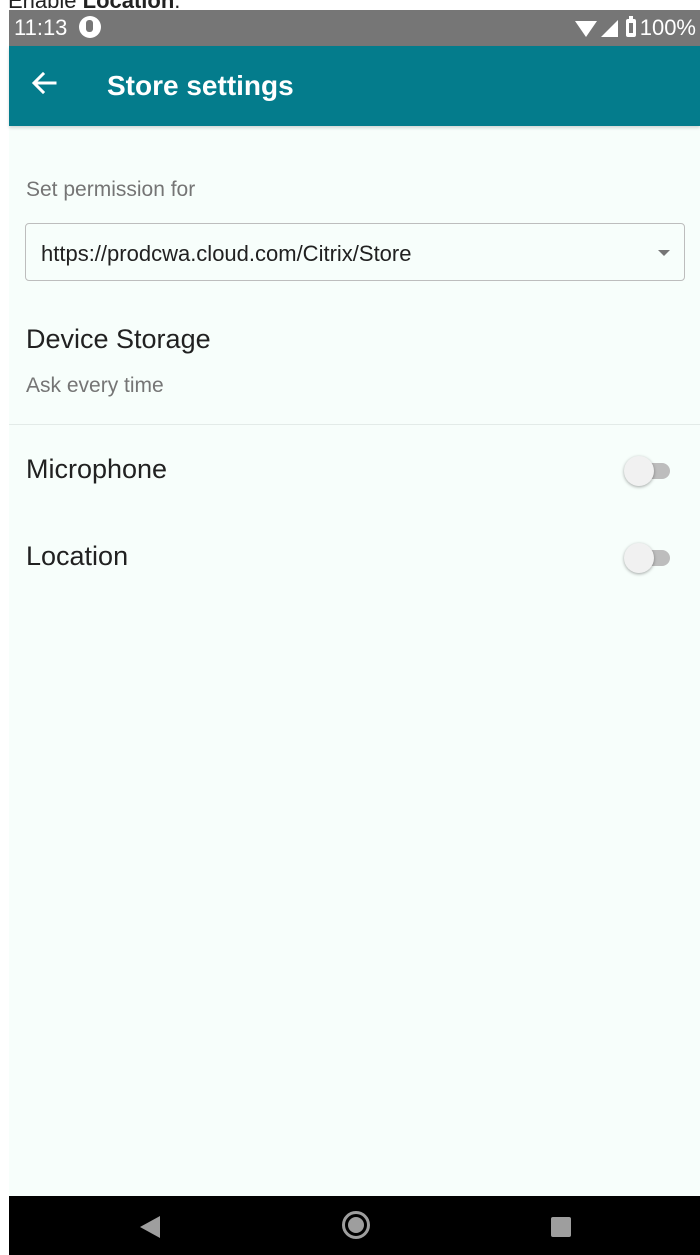 The image size is (700, 1255). I want to click on nav-recents-icon, so click(561, 1227).